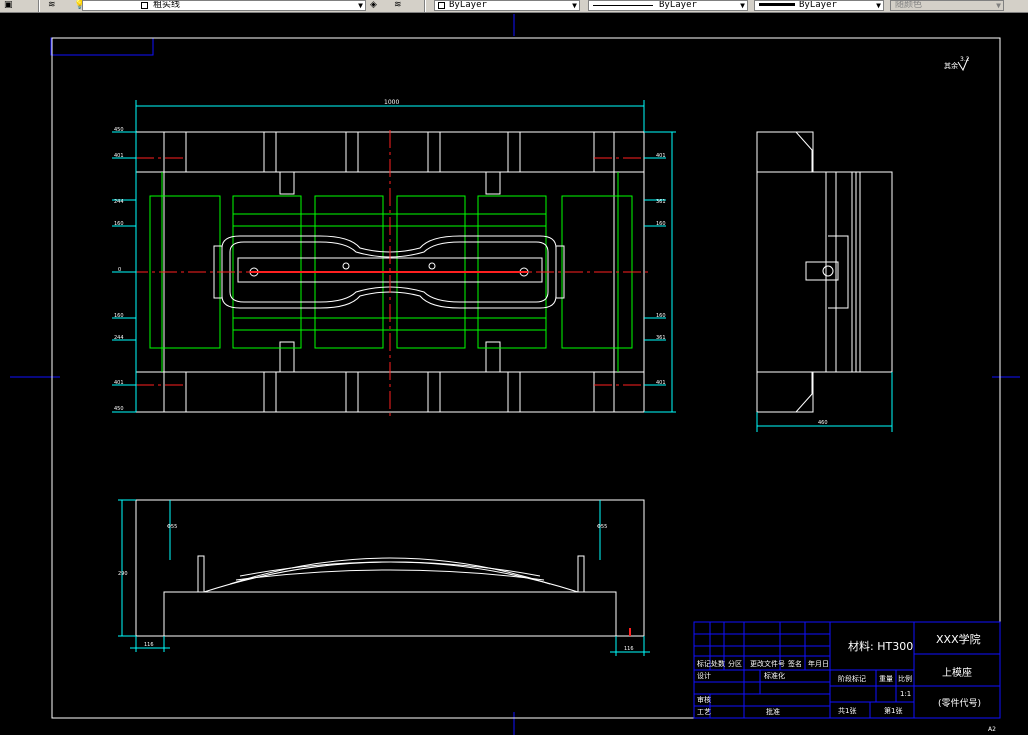 The height and width of the screenshot is (735, 1028). I want to click on roughness-value: 3.2, so click(965, 59).